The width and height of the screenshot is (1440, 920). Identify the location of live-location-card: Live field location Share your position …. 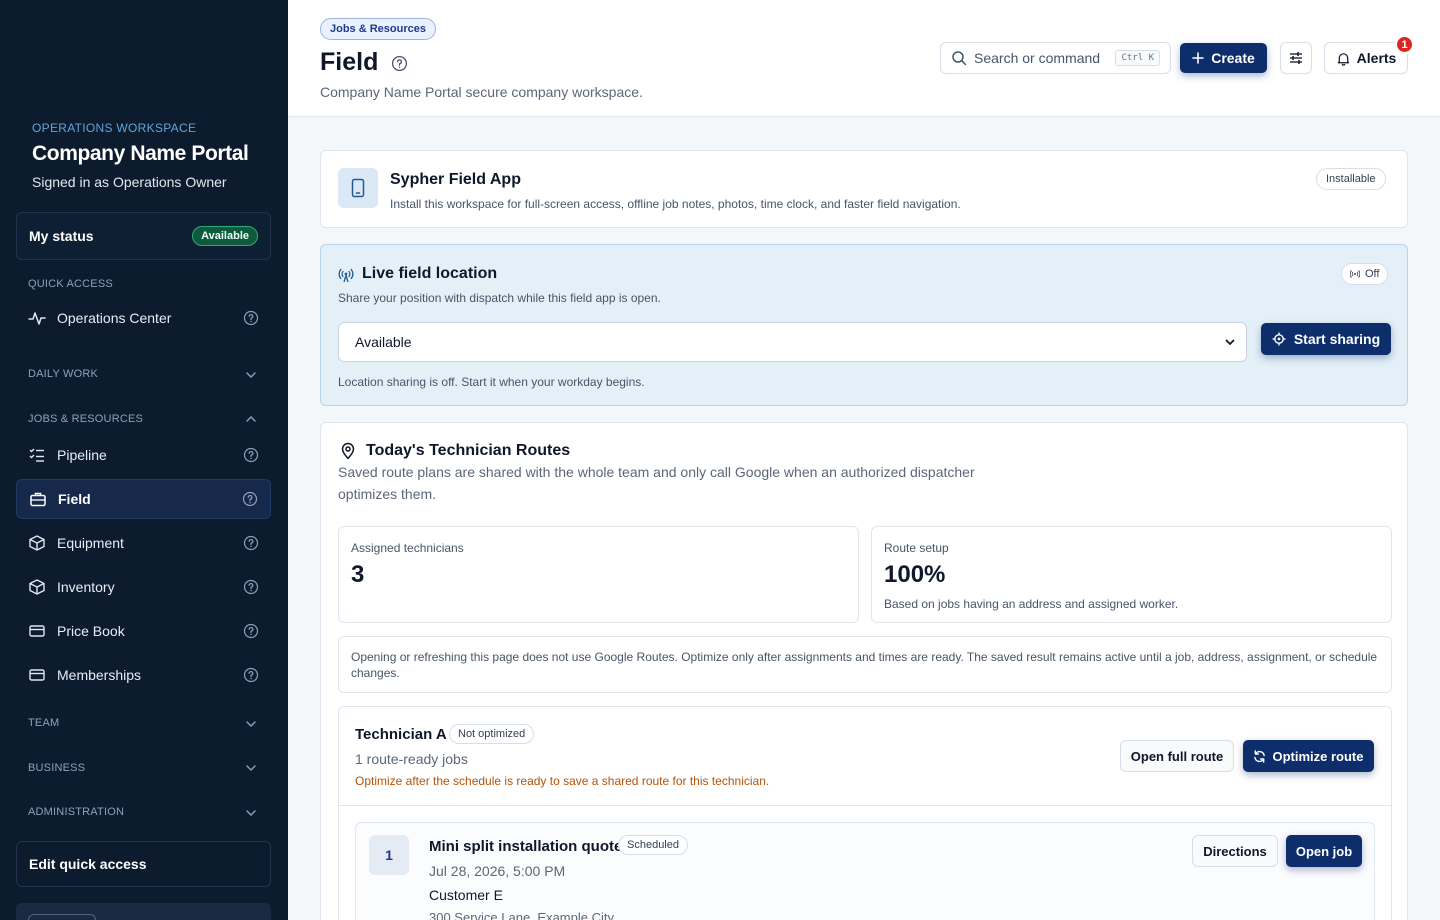
(864, 325).